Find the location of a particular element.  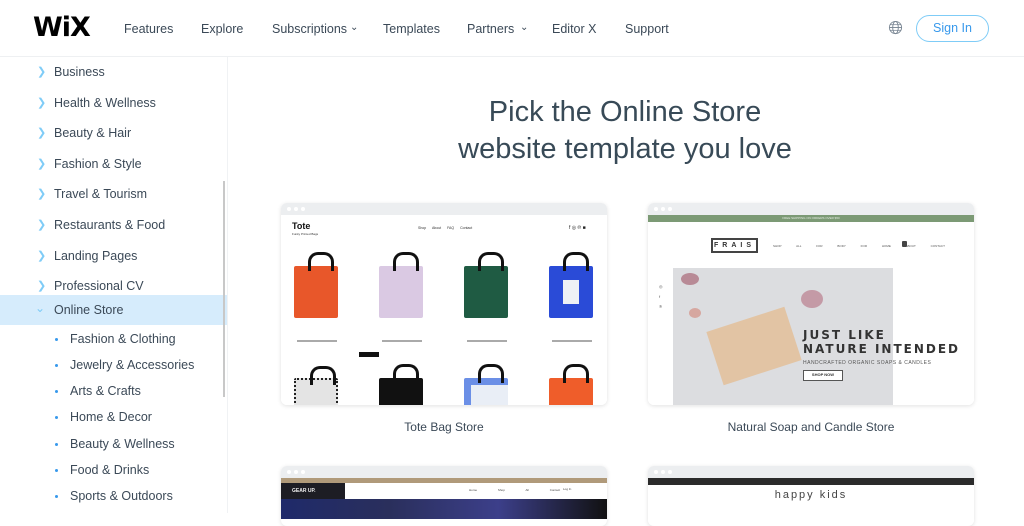

sidebar-item-restaurants-food: ❯ Restaurants & Food is located at coordinates (113, 225).